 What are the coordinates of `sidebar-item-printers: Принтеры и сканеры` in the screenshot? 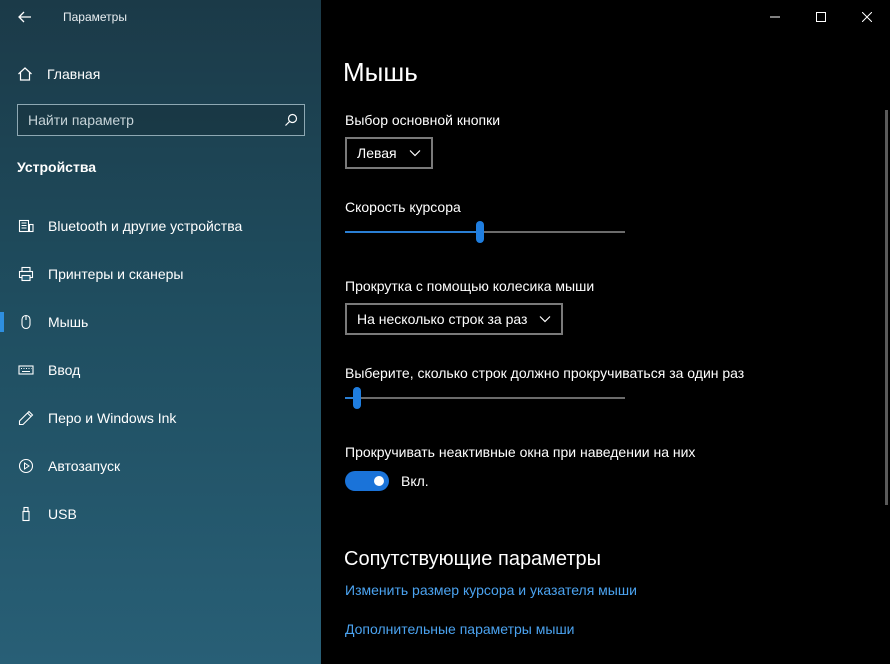 It's located at (160, 274).